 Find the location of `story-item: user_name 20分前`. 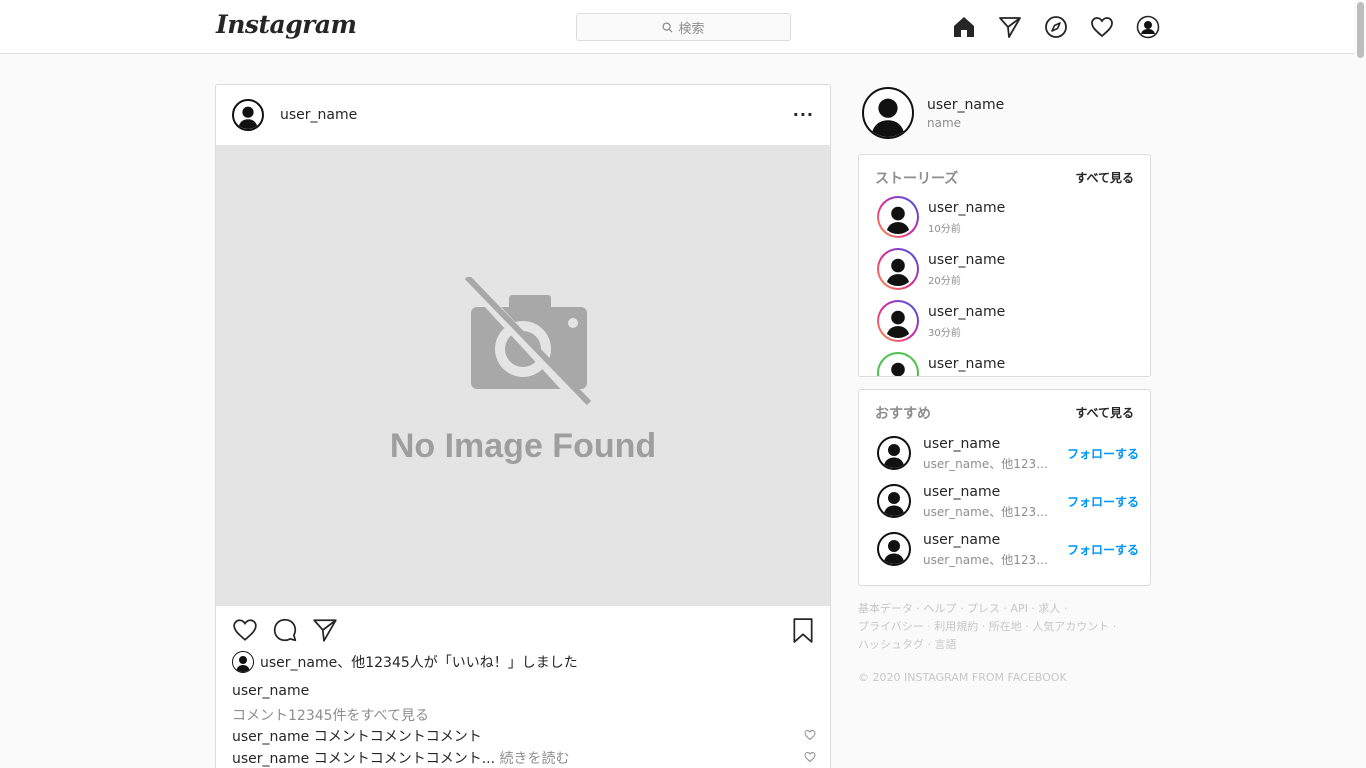

story-item: user_name 20分前 is located at coordinates (1007, 270).